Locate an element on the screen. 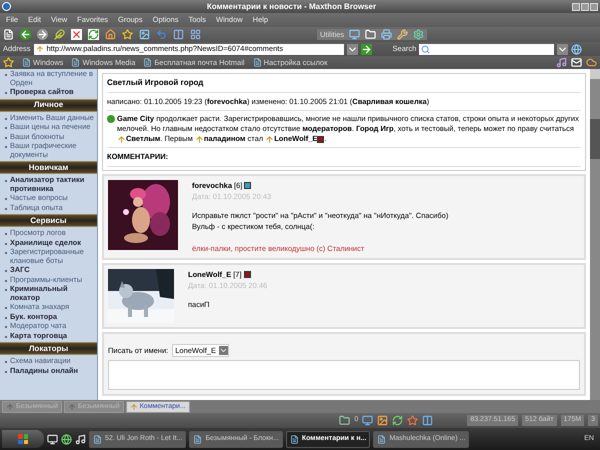 The image size is (600, 450). feather-icon is located at coordinates (59, 34).